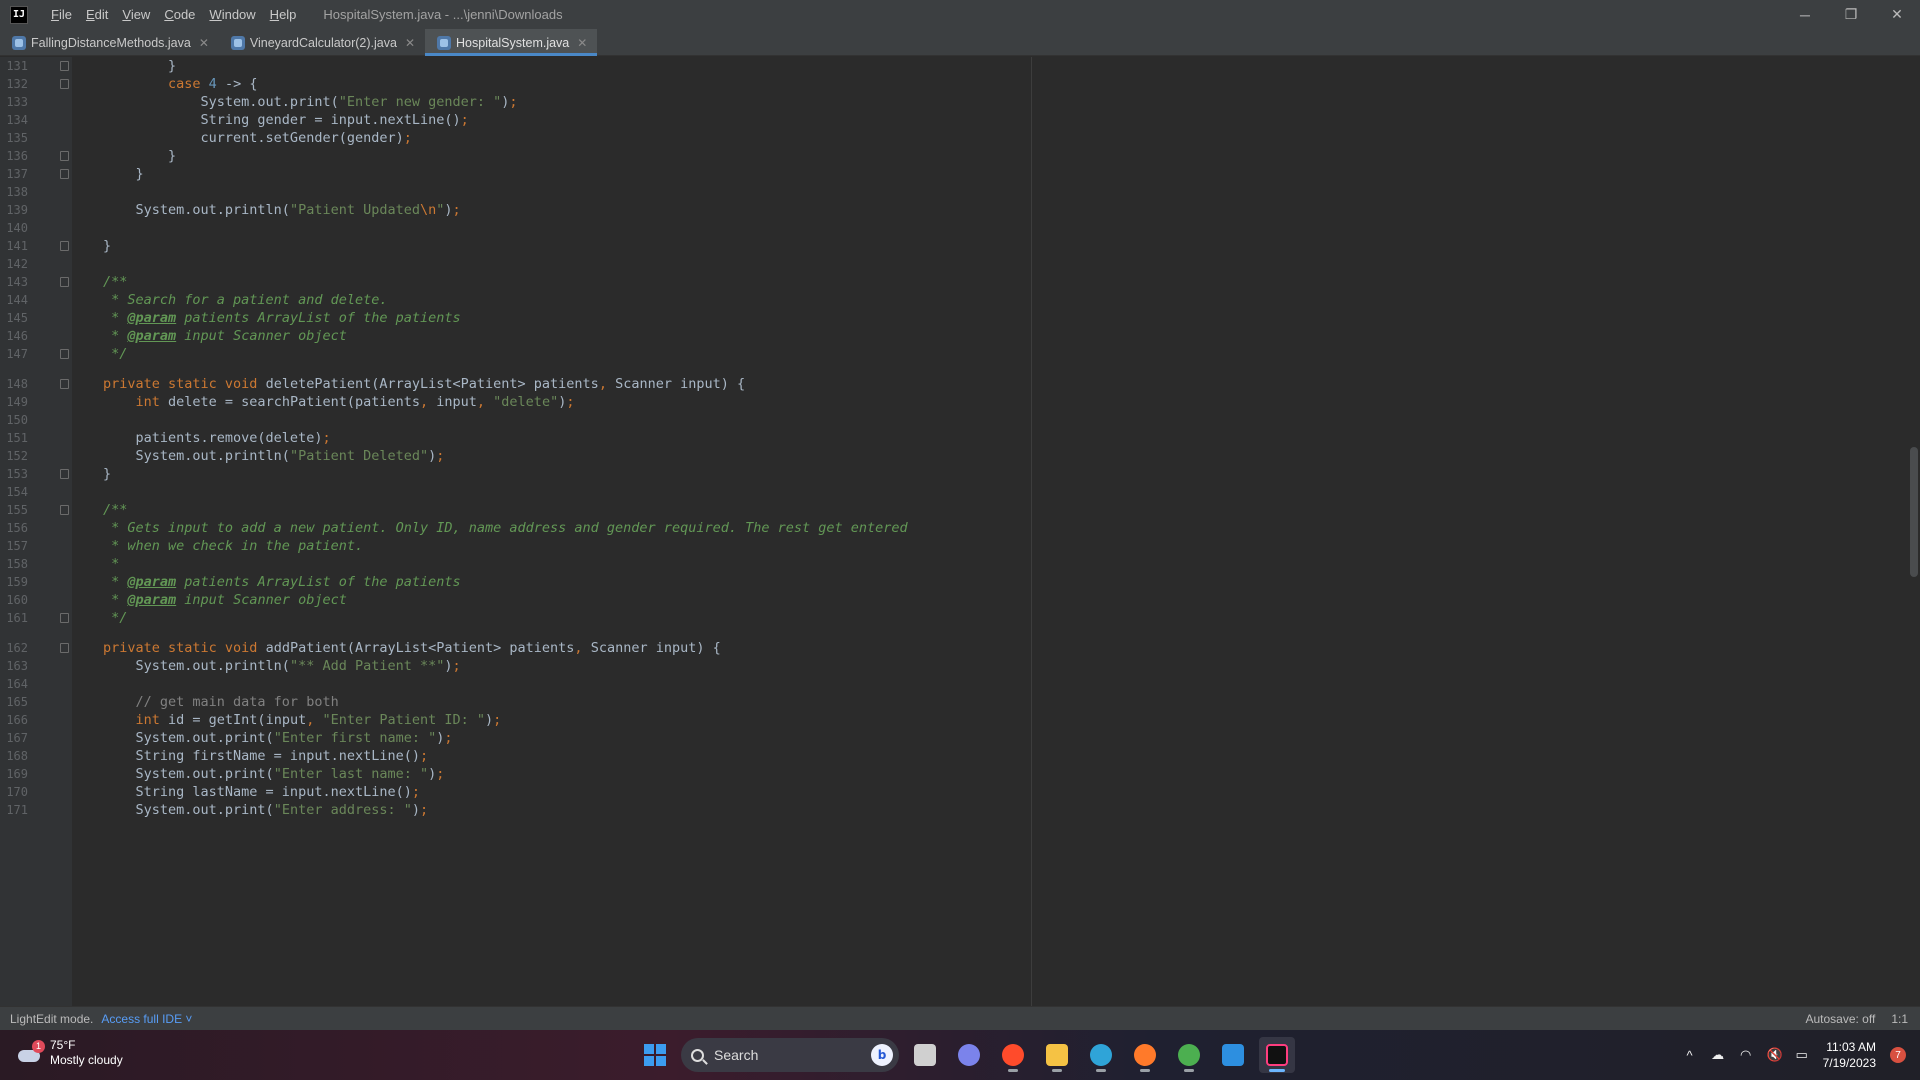 The width and height of the screenshot is (1920, 1080). Describe the element at coordinates (1914, 512) in the screenshot. I see `vertical-scrollbar` at that location.